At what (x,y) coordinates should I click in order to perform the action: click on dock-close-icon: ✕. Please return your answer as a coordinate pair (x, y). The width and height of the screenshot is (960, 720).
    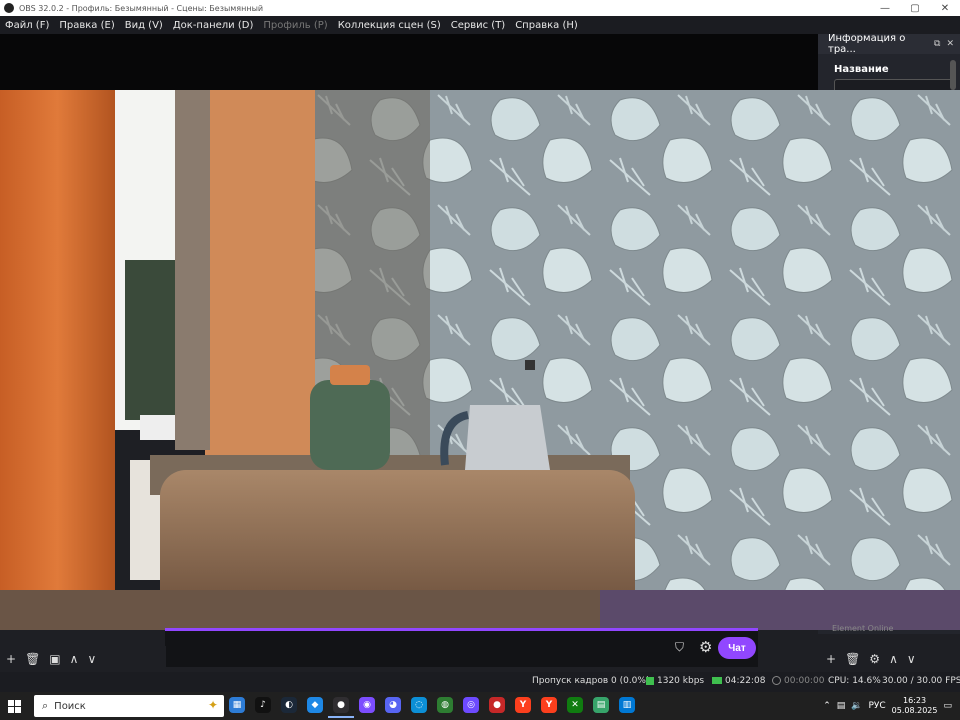
    Looking at the image, I should click on (950, 44).